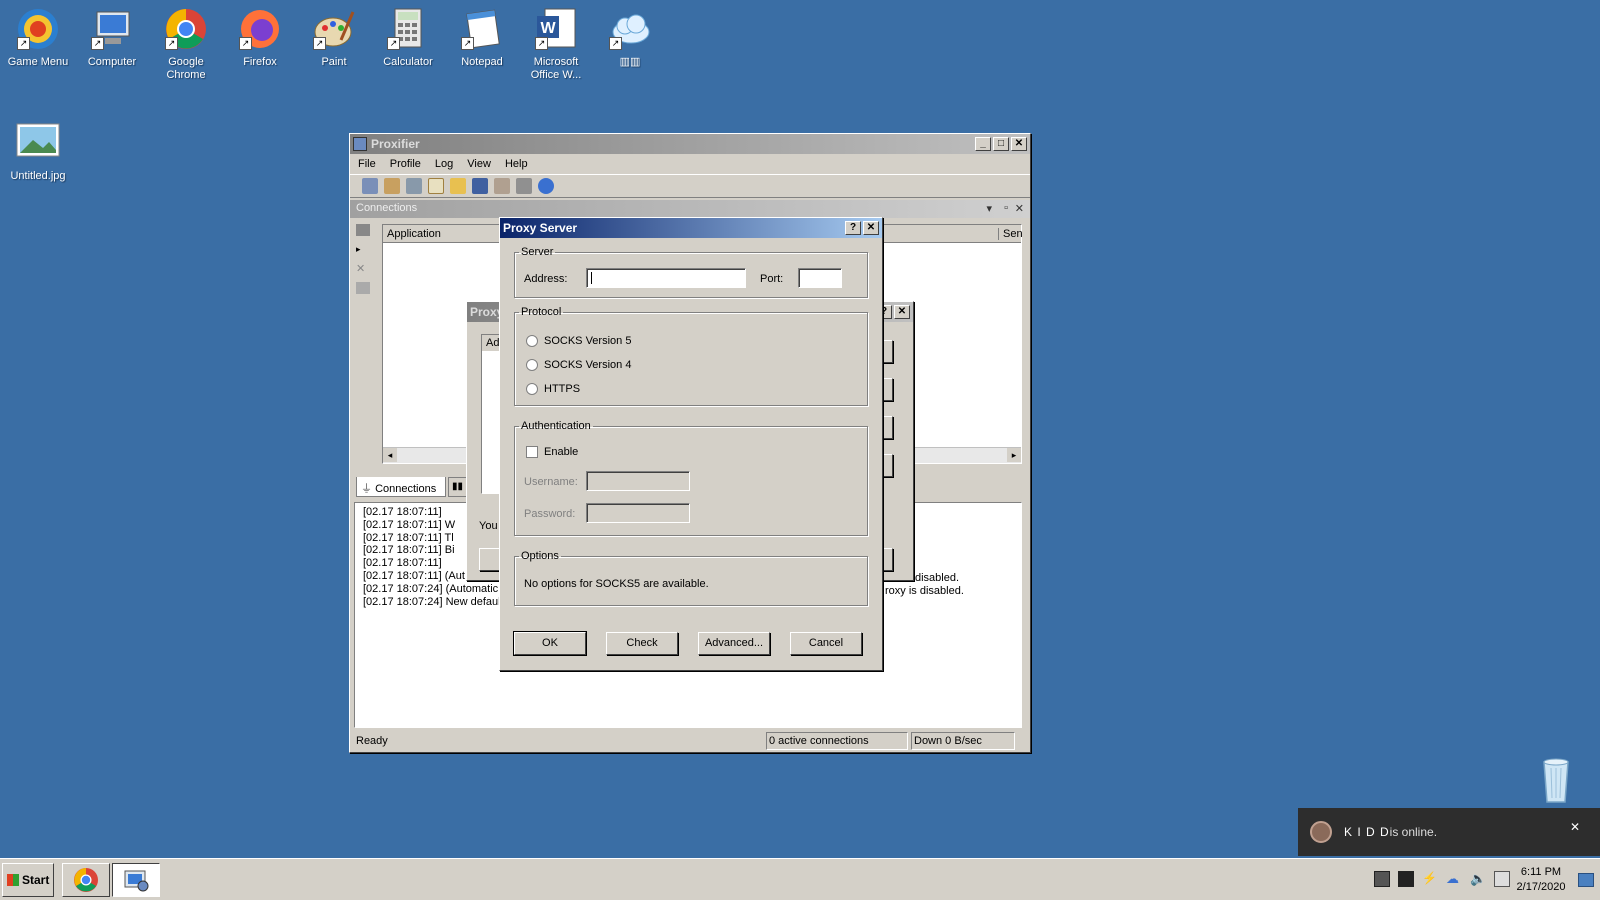 Image resolution: width=1600 pixels, height=900 pixels. Describe the element at coordinates (1001, 144) in the screenshot. I see `maximize-button: □` at that location.